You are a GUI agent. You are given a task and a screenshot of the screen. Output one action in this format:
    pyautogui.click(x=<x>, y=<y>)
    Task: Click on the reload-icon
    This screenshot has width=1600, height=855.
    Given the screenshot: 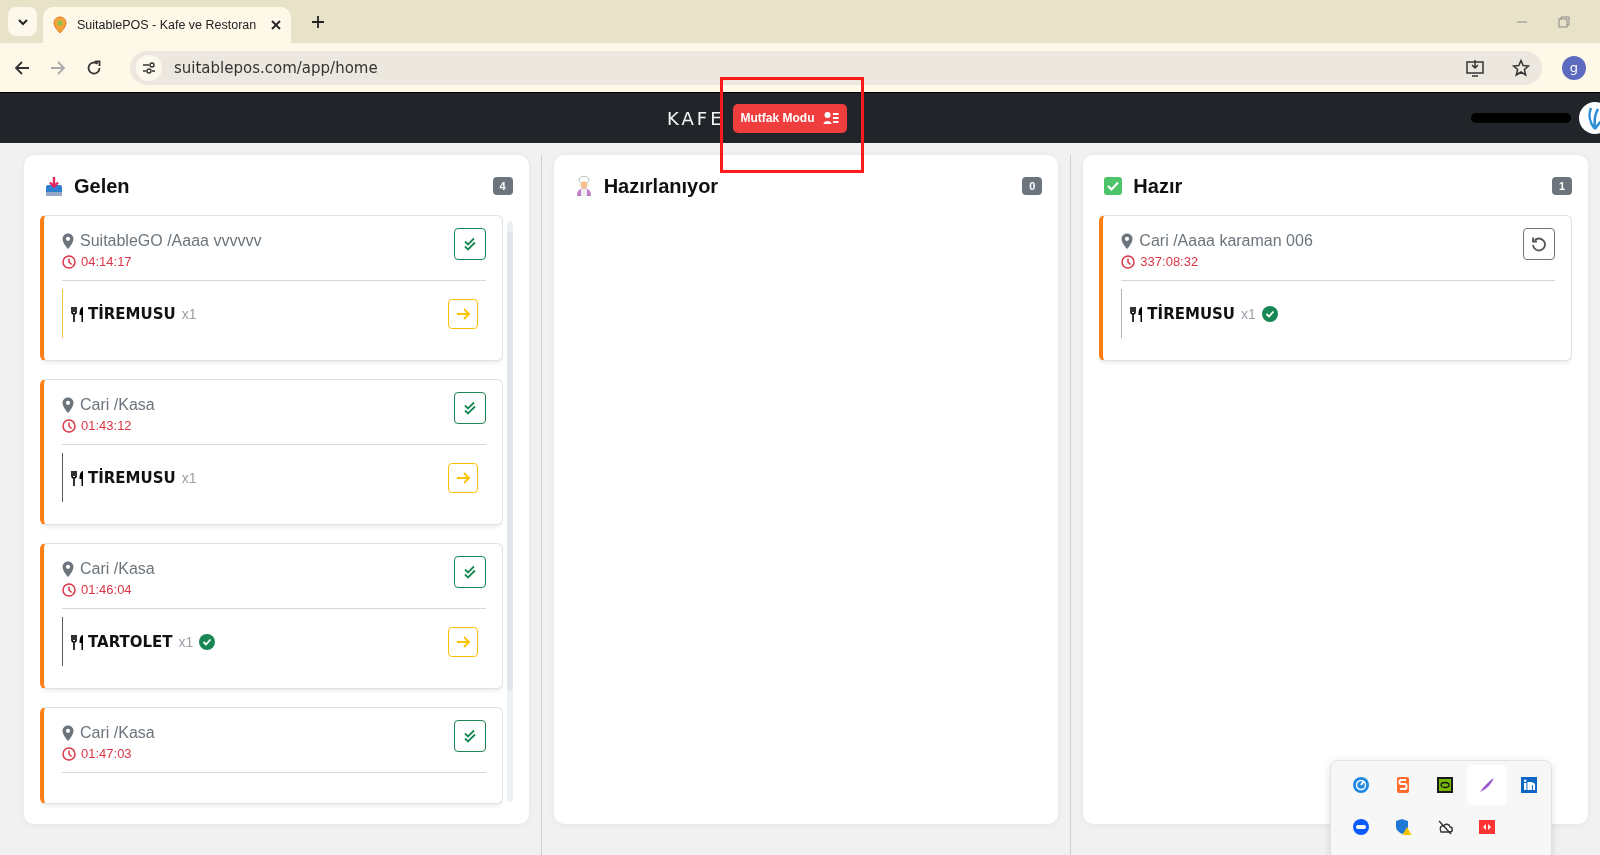 What is the action you would take?
    pyautogui.click(x=94, y=67)
    